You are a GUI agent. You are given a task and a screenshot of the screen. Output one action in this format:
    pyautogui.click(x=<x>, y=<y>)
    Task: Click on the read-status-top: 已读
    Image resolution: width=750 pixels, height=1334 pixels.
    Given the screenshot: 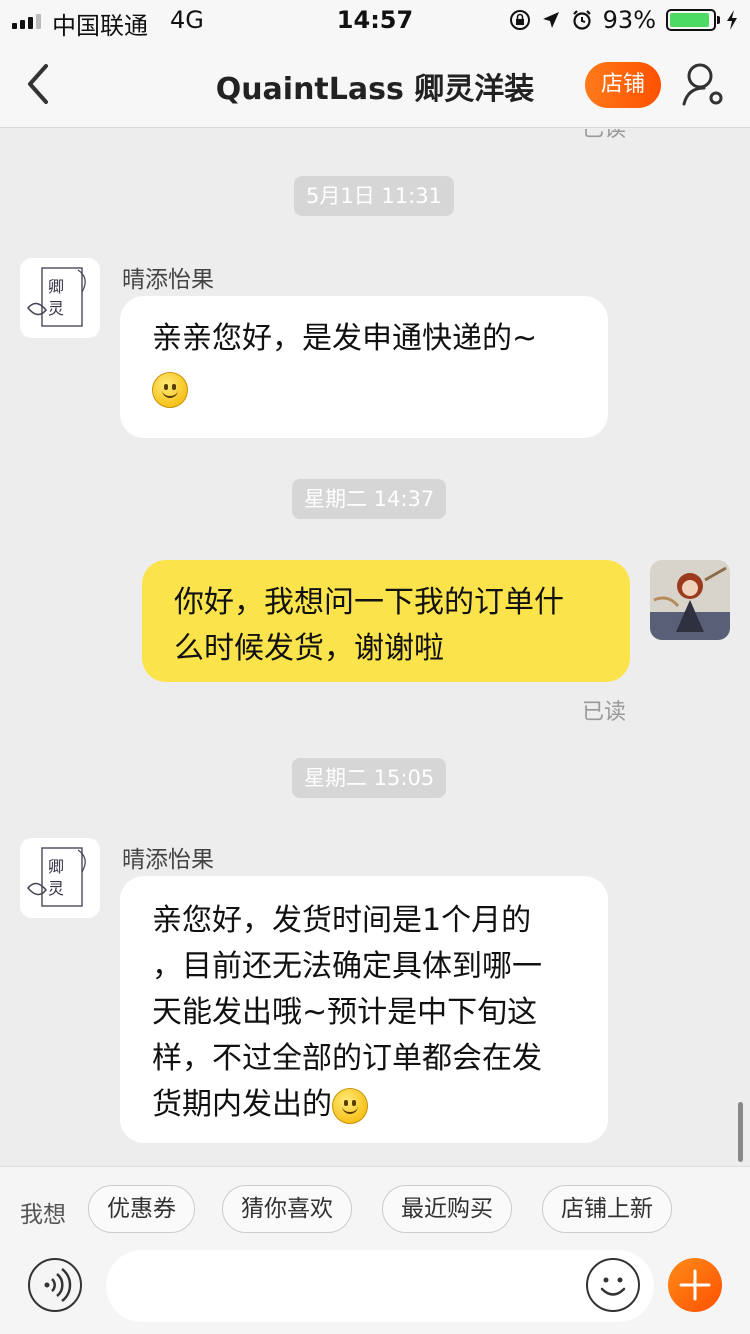 What is the action you would take?
    pyautogui.click(x=604, y=135)
    